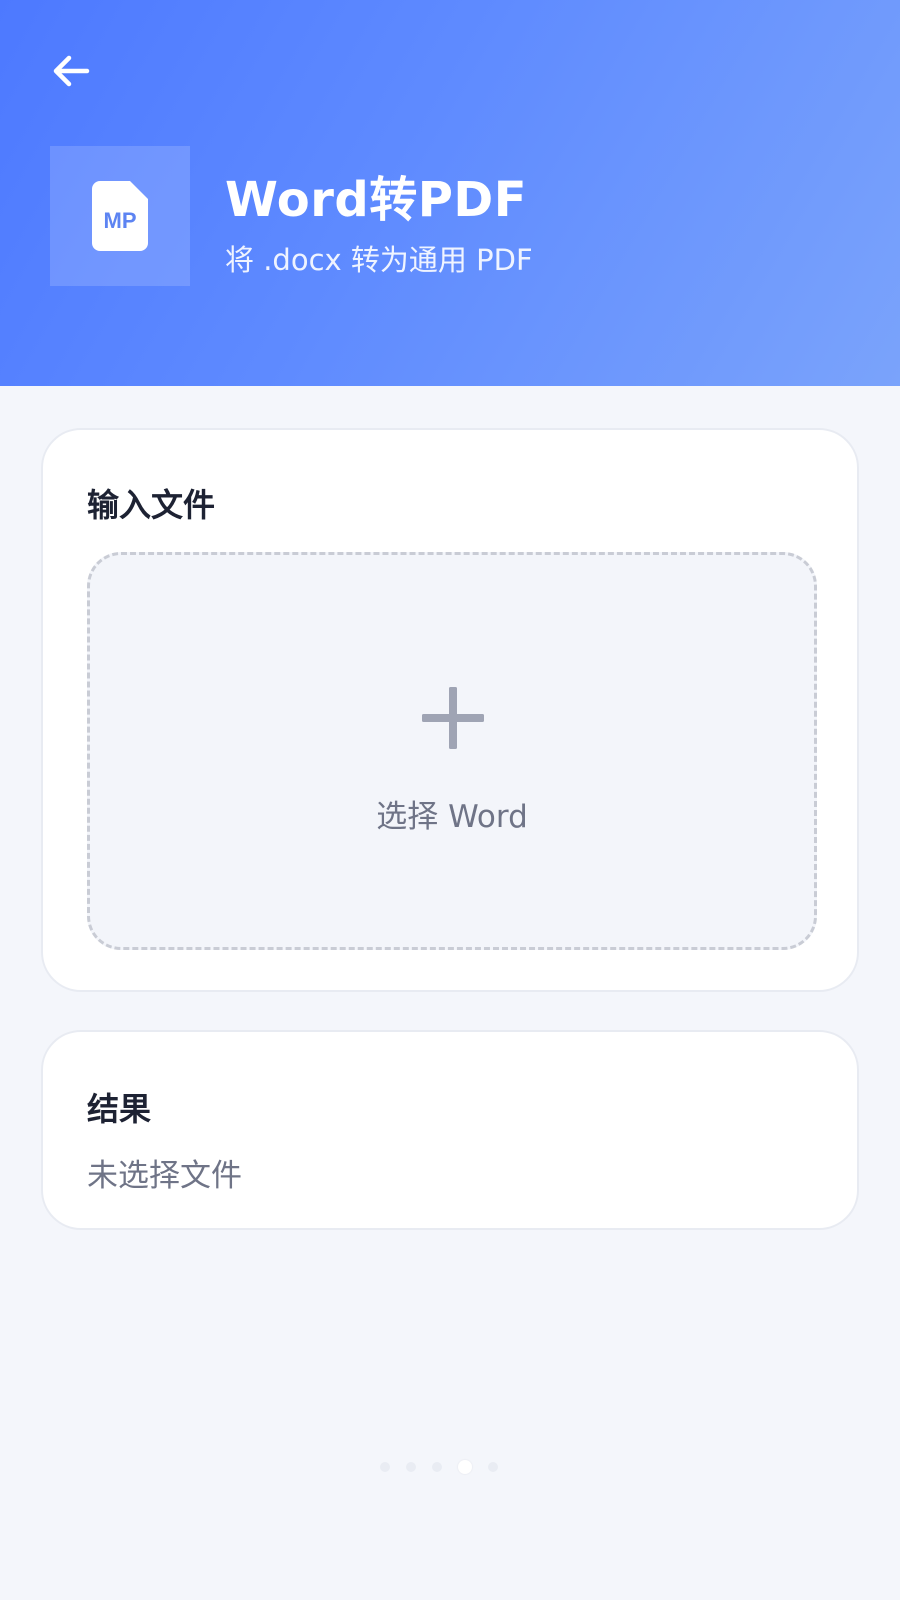  Describe the element at coordinates (151, 505) in the screenshot. I see `input-card-title: 输入文件` at that location.